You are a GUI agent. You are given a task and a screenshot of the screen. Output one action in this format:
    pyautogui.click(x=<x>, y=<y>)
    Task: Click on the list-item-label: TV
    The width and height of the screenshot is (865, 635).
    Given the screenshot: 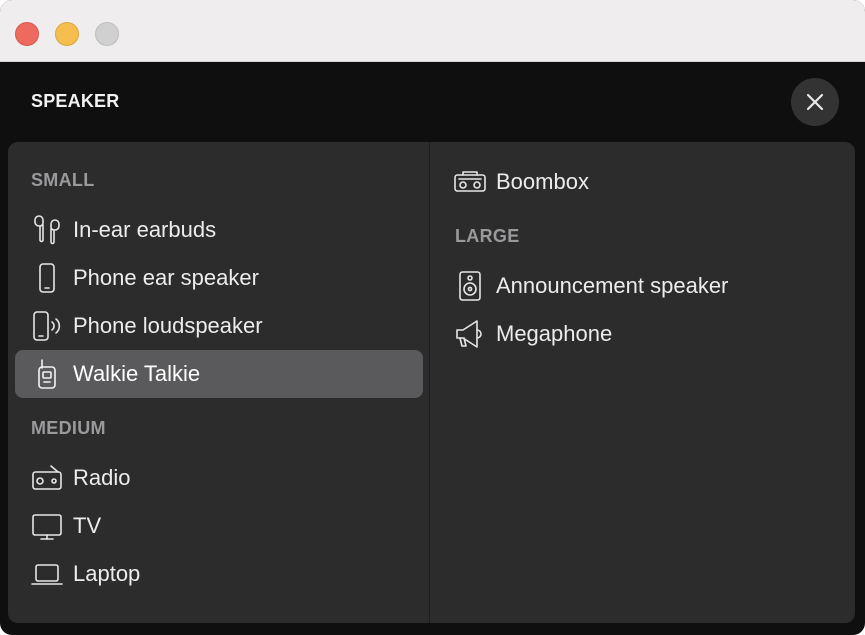 What is the action you would take?
    pyautogui.click(x=87, y=525)
    